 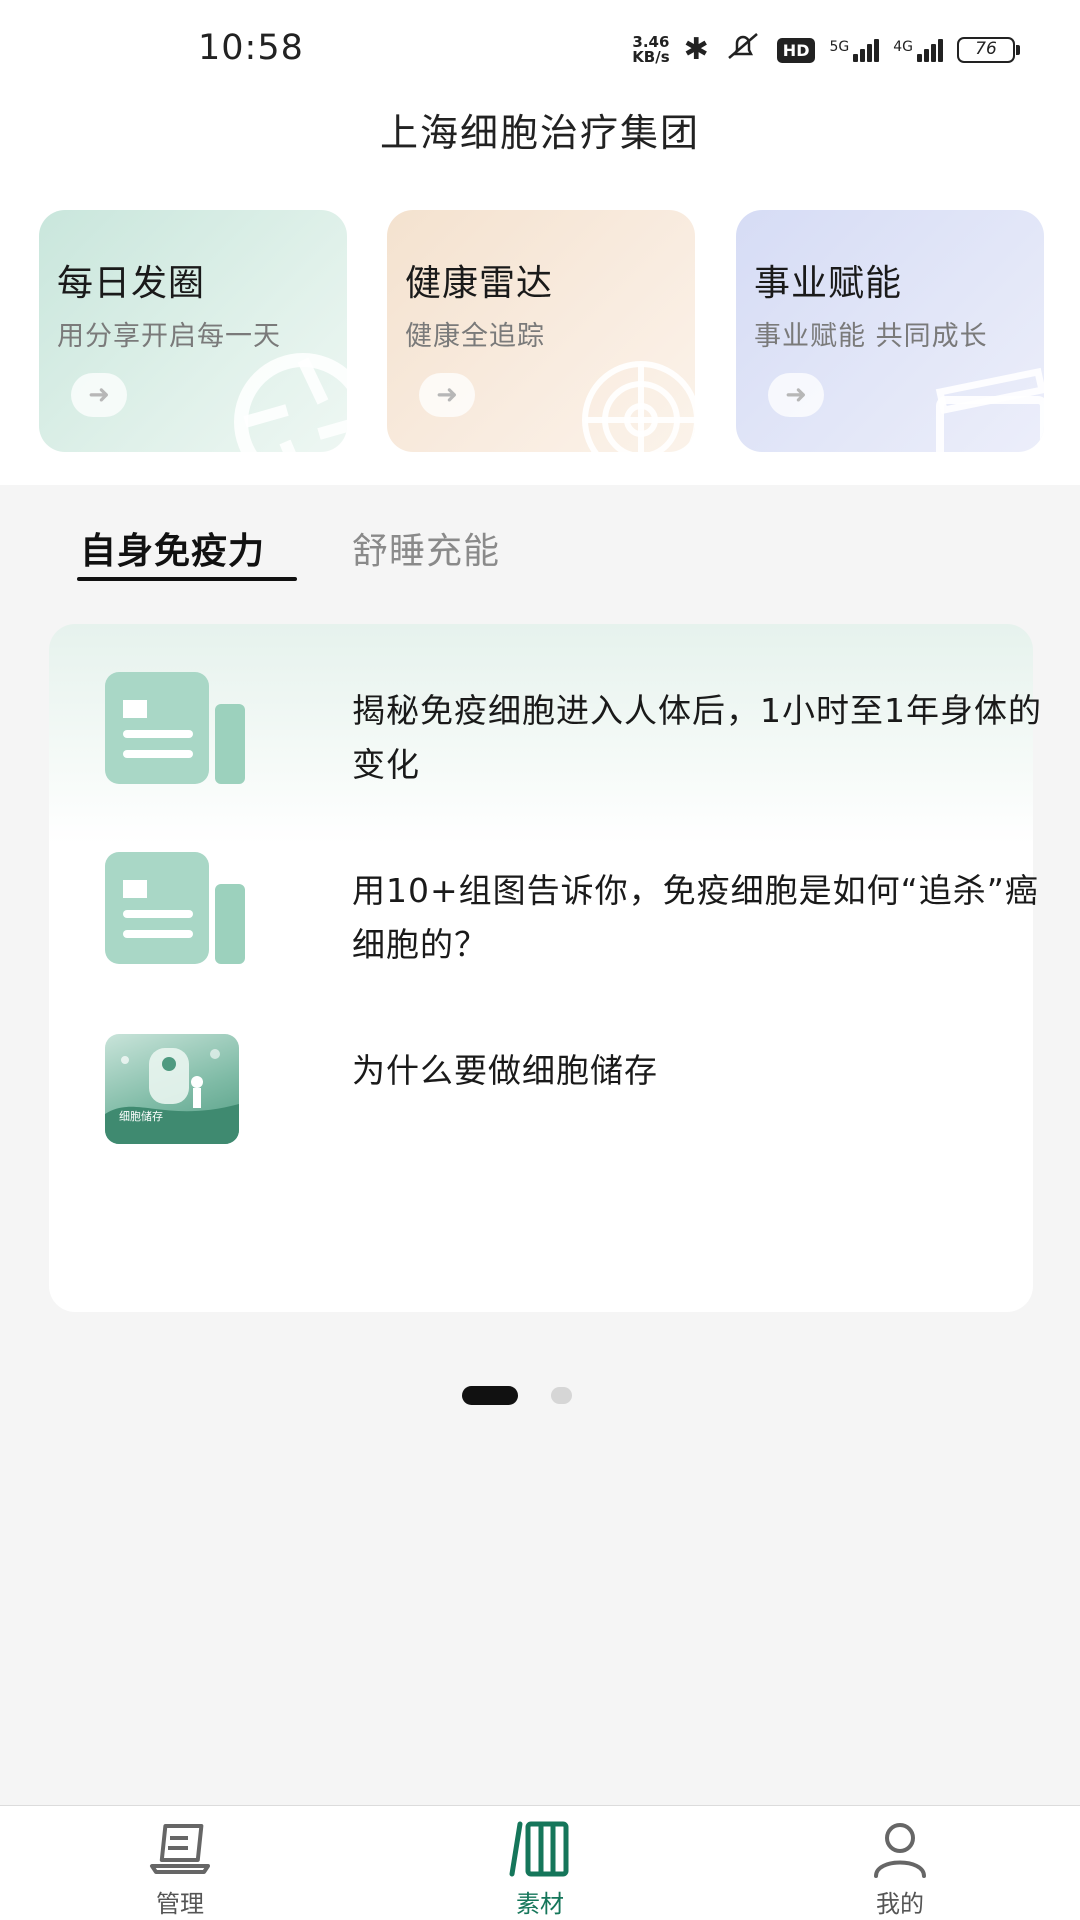 I want to click on library-icon, so click(x=539, y=1849).